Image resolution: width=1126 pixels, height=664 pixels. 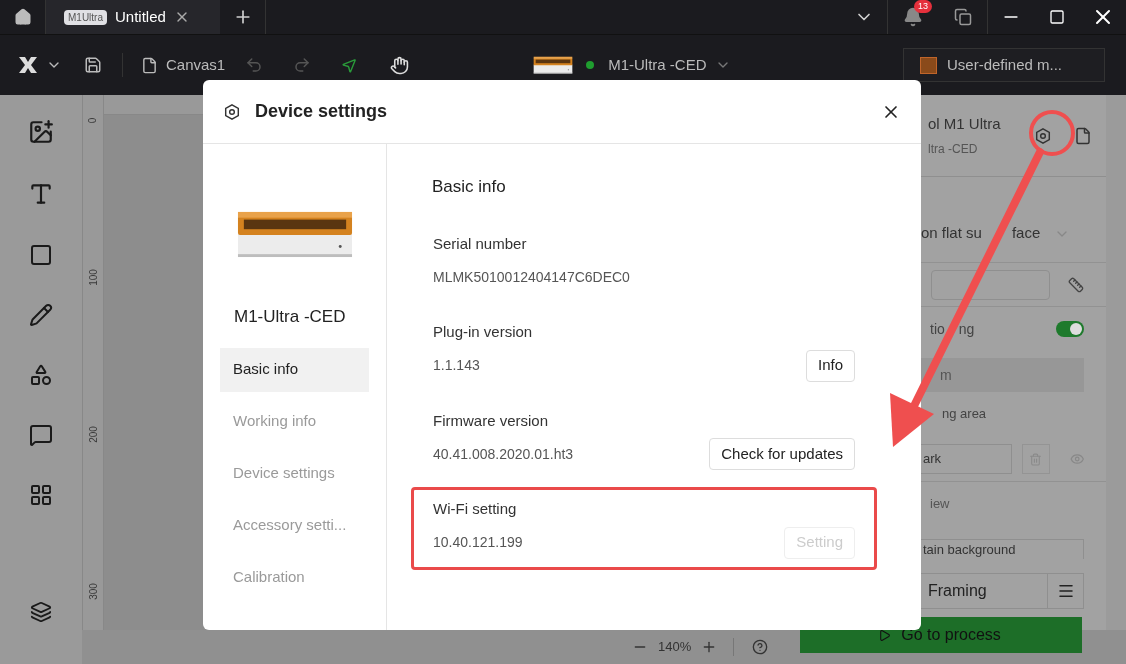 What do you see at coordinates (350, 65) in the screenshot?
I see `select-tool-icon` at bounding box center [350, 65].